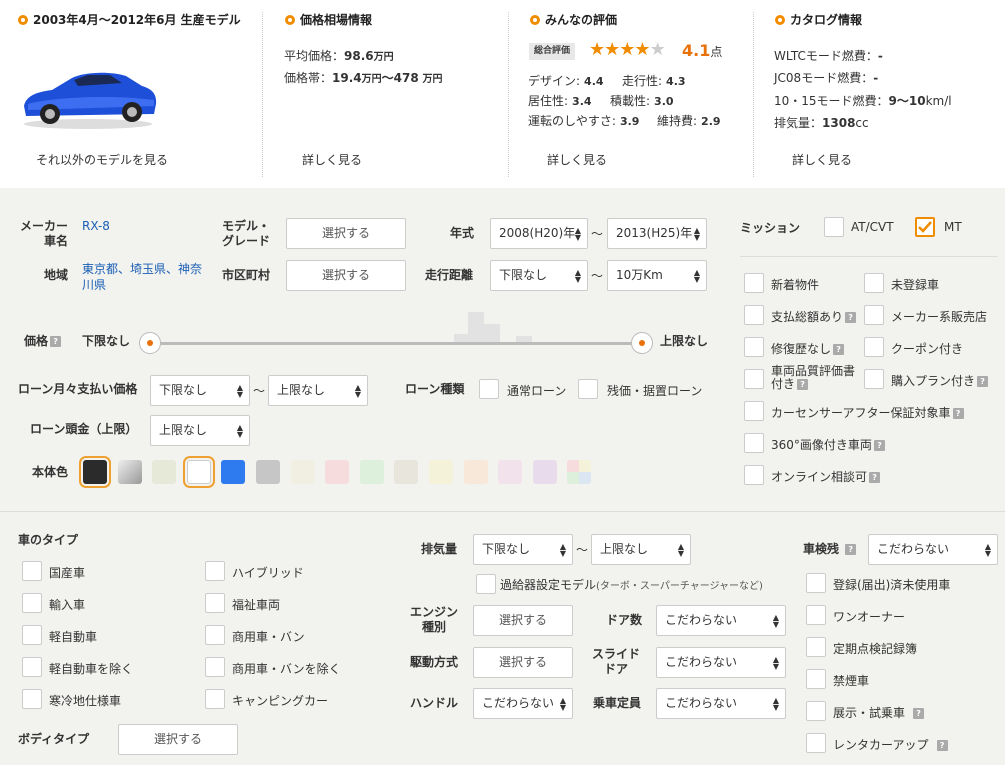 This screenshot has height=765, width=1005. Describe the element at coordinates (268, 572) in the screenshot. I see `car-type-label: ハイブリッド` at that location.